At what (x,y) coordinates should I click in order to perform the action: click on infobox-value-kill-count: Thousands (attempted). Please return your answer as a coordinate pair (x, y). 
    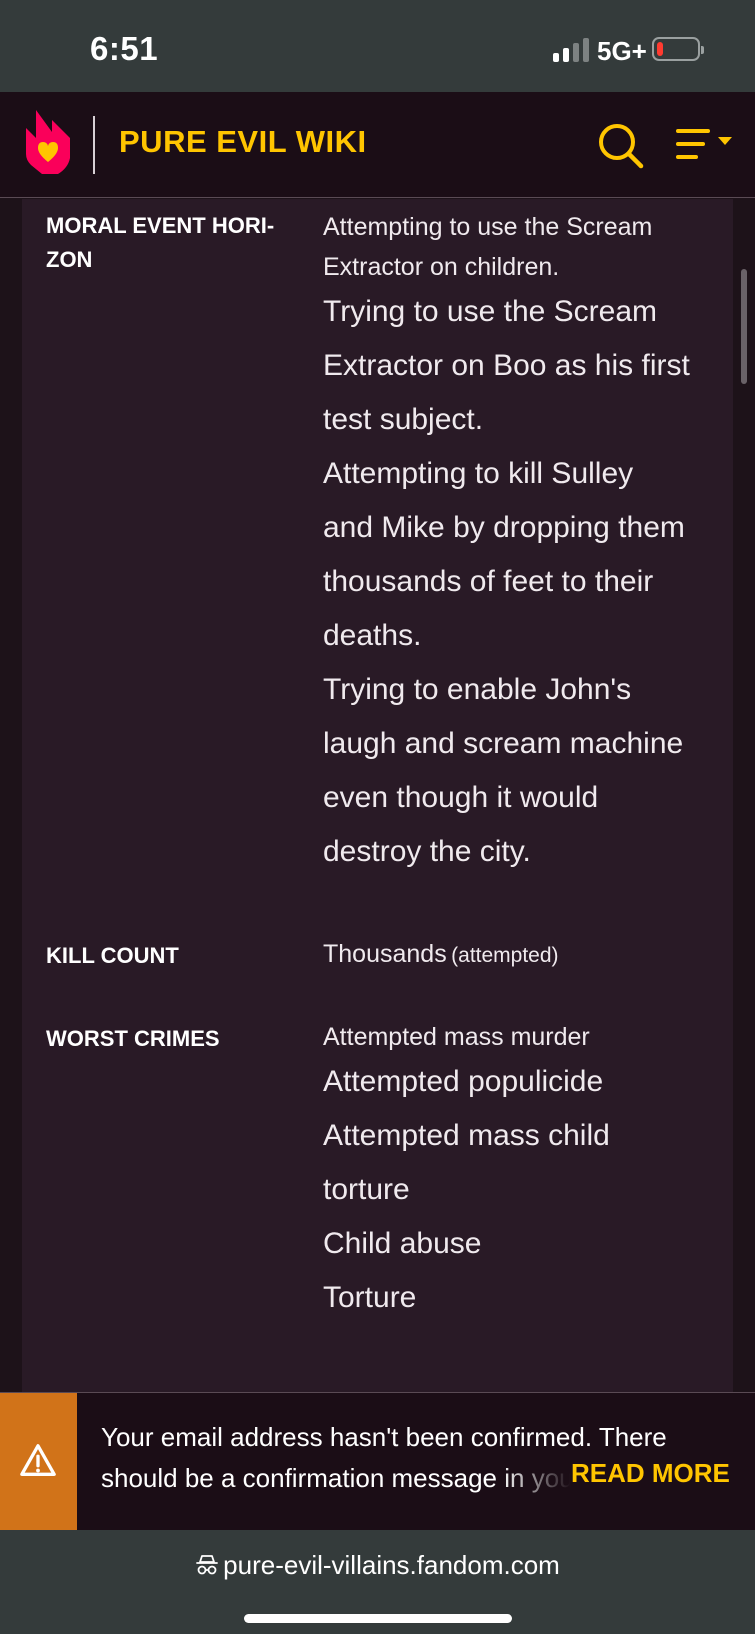
    Looking at the image, I should click on (518, 954).